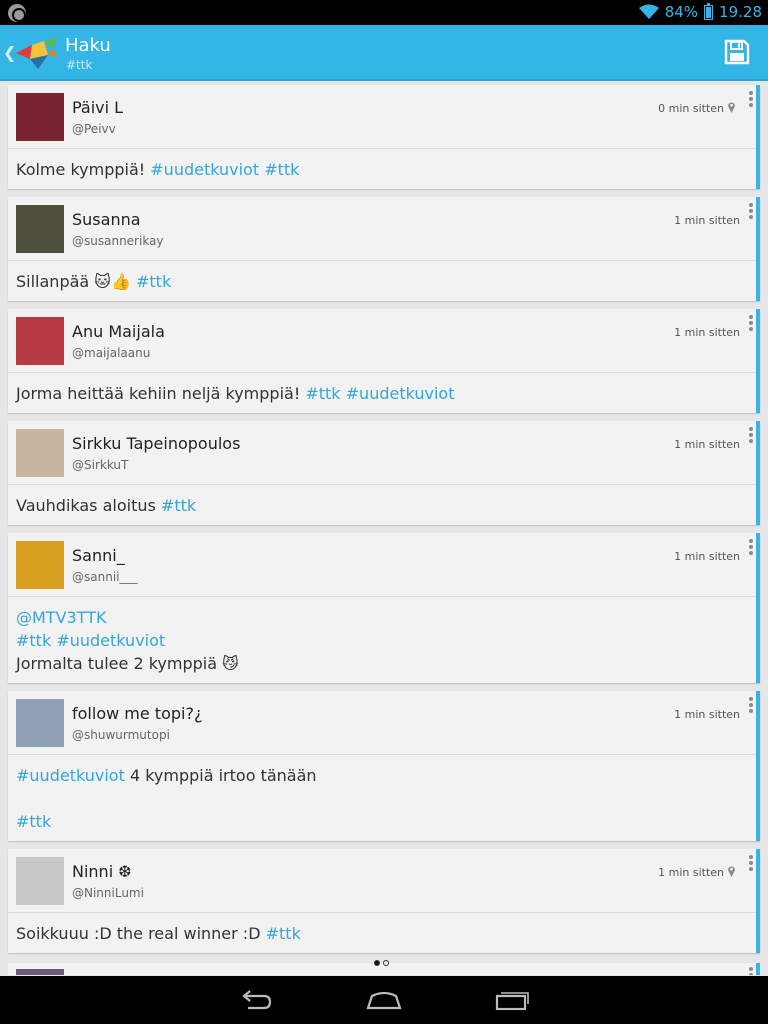 The image size is (768, 1024). I want to click on tweet-text-segment: Jormalta tulee 2 kymppiä 😼, so click(127, 663).